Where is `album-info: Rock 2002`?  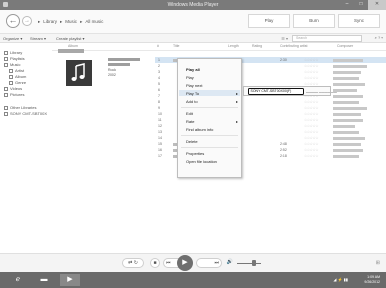
album-info: Rock 2002 is located at coordinates (124, 67).